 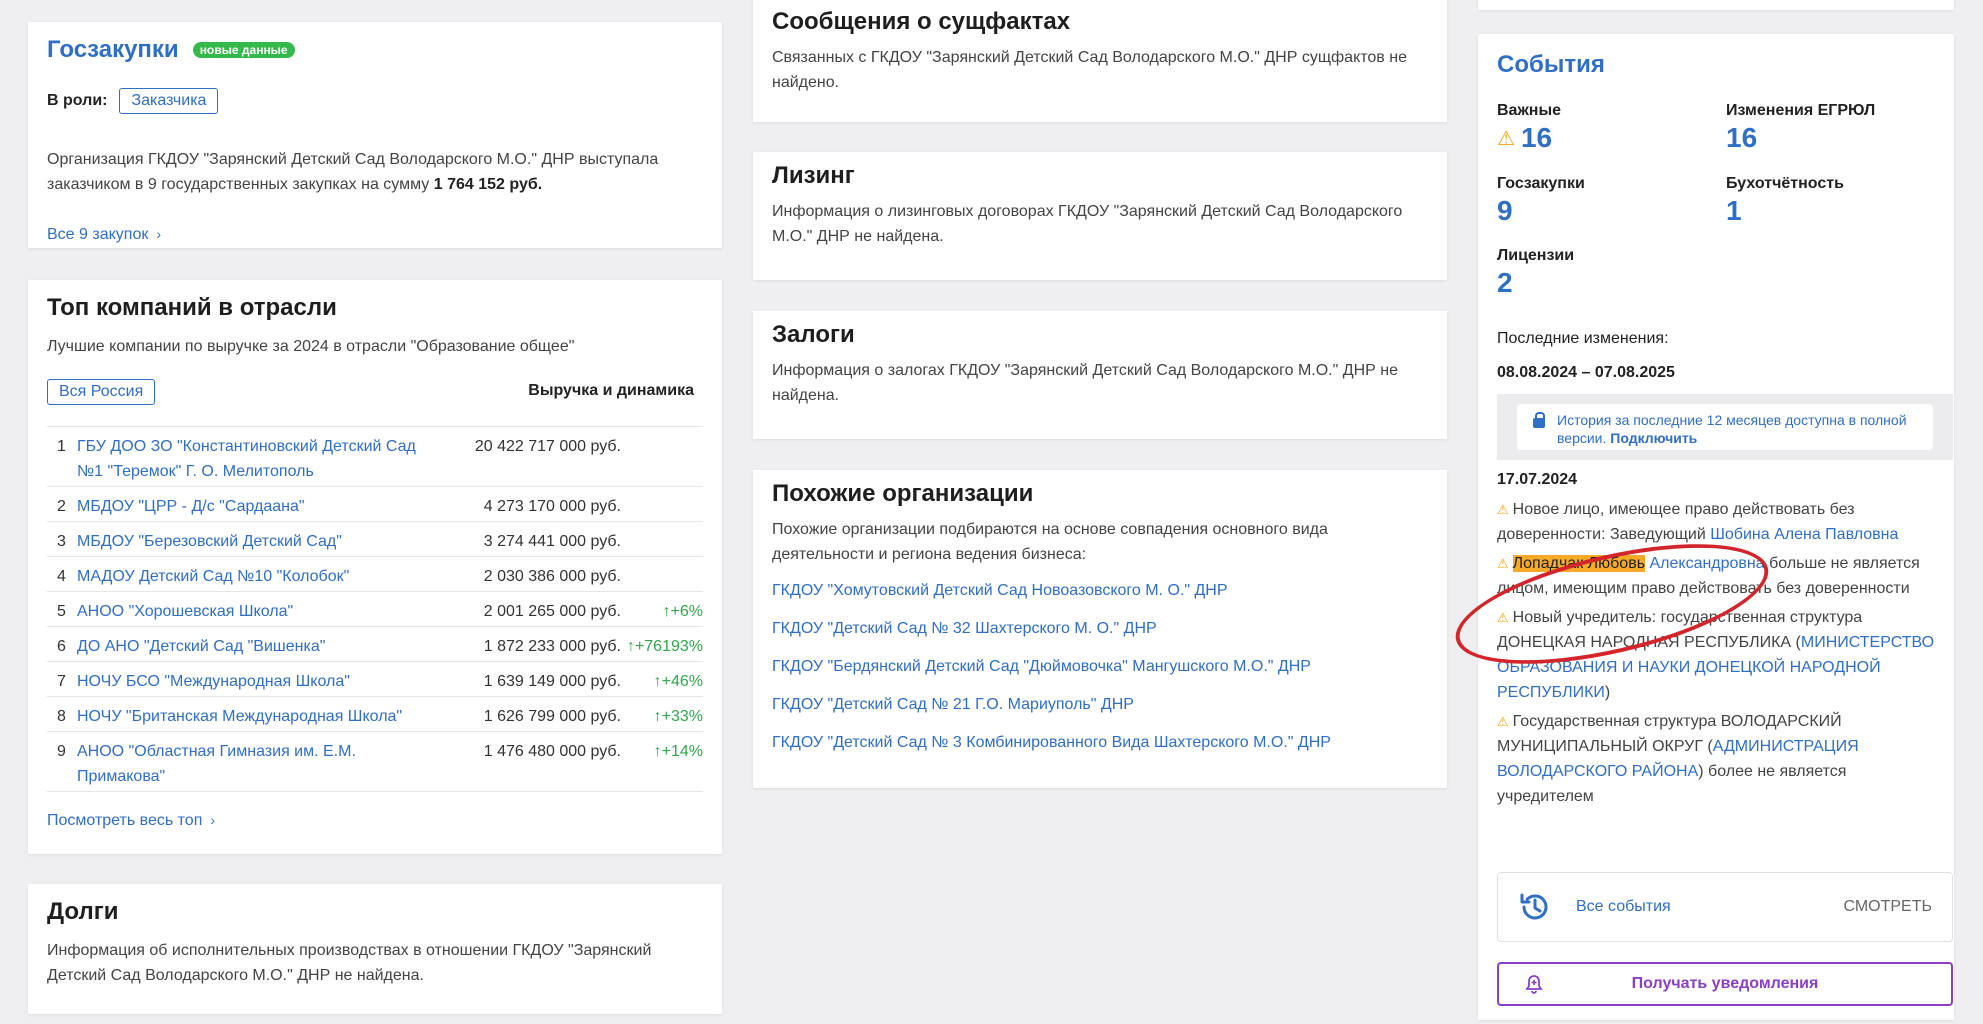 I want to click on debts-title: Долги, so click(x=83, y=911).